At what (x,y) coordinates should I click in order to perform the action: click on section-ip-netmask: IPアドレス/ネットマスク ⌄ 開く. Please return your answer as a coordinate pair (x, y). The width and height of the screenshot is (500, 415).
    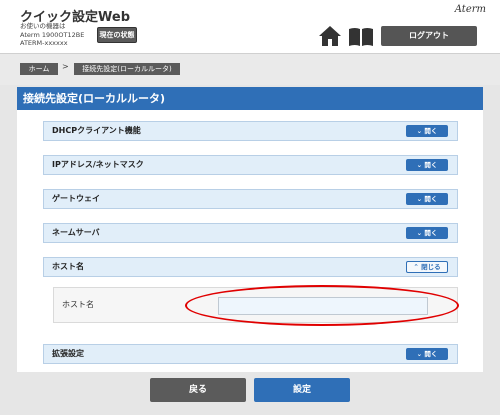
    Looking at the image, I should click on (250, 165).